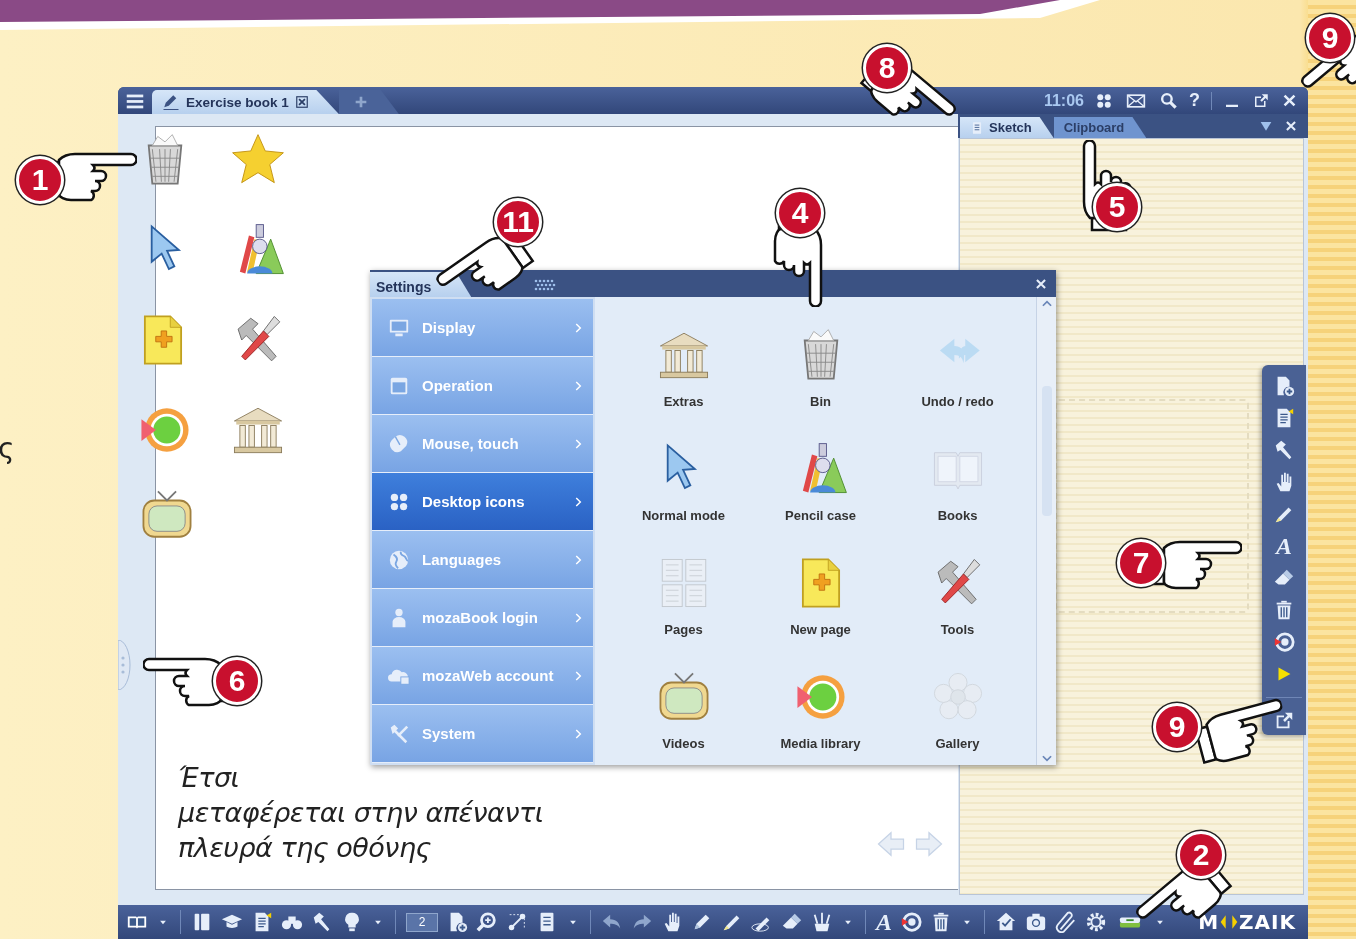  I want to click on icon-label: New page, so click(820, 629).